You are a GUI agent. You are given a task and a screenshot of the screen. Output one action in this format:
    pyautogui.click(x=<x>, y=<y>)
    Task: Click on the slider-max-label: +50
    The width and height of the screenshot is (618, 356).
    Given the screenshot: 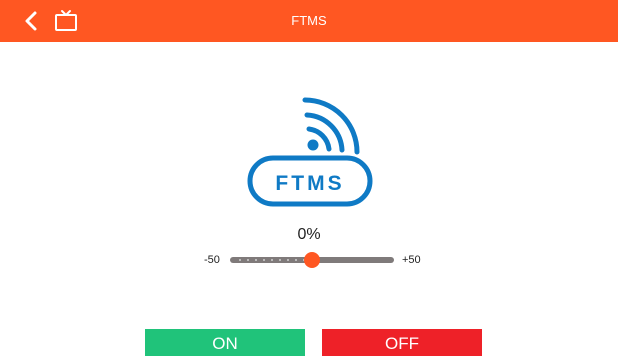 What is the action you would take?
    pyautogui.click(x=411, y=260)
    